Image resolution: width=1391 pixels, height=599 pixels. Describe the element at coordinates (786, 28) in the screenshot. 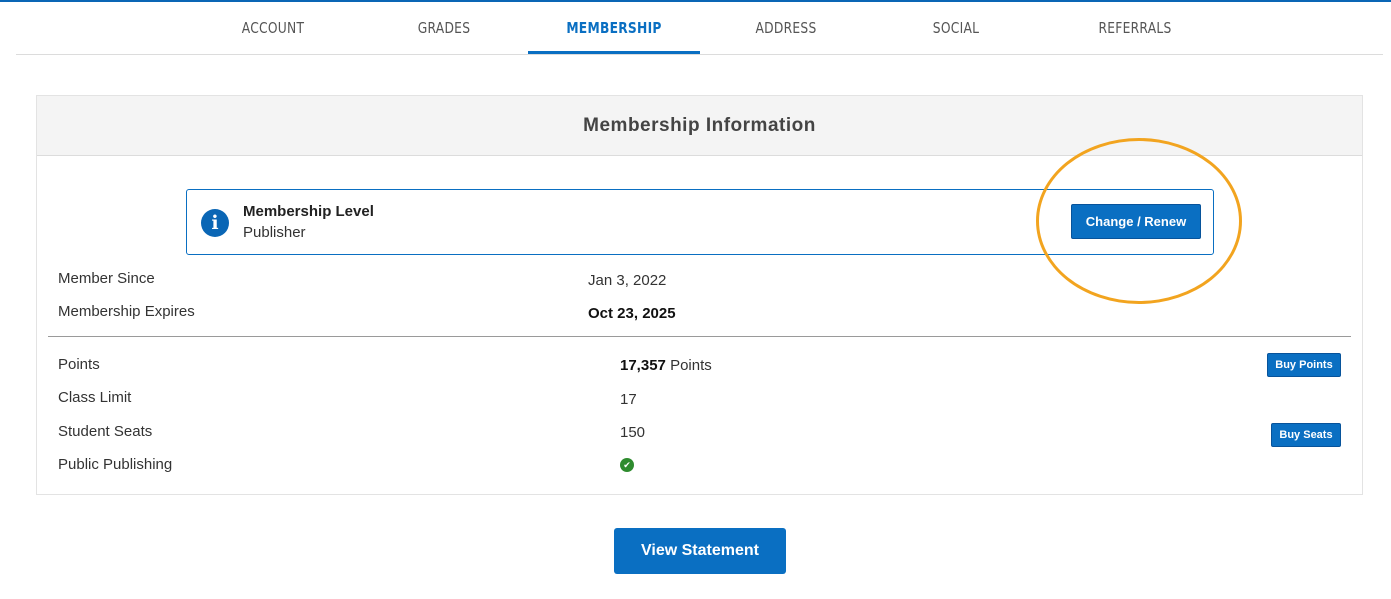

I see `tab-address: ADDRESS` at that location.